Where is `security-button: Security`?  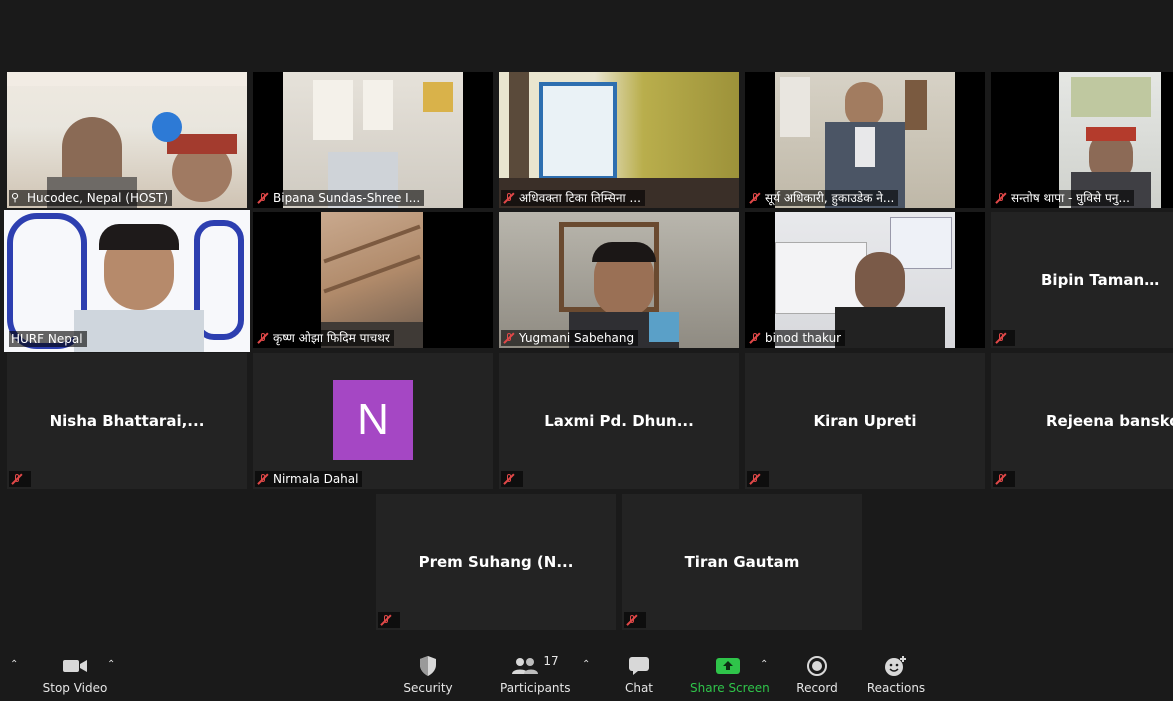 security-button: Security is located at coordinates (428, 676).